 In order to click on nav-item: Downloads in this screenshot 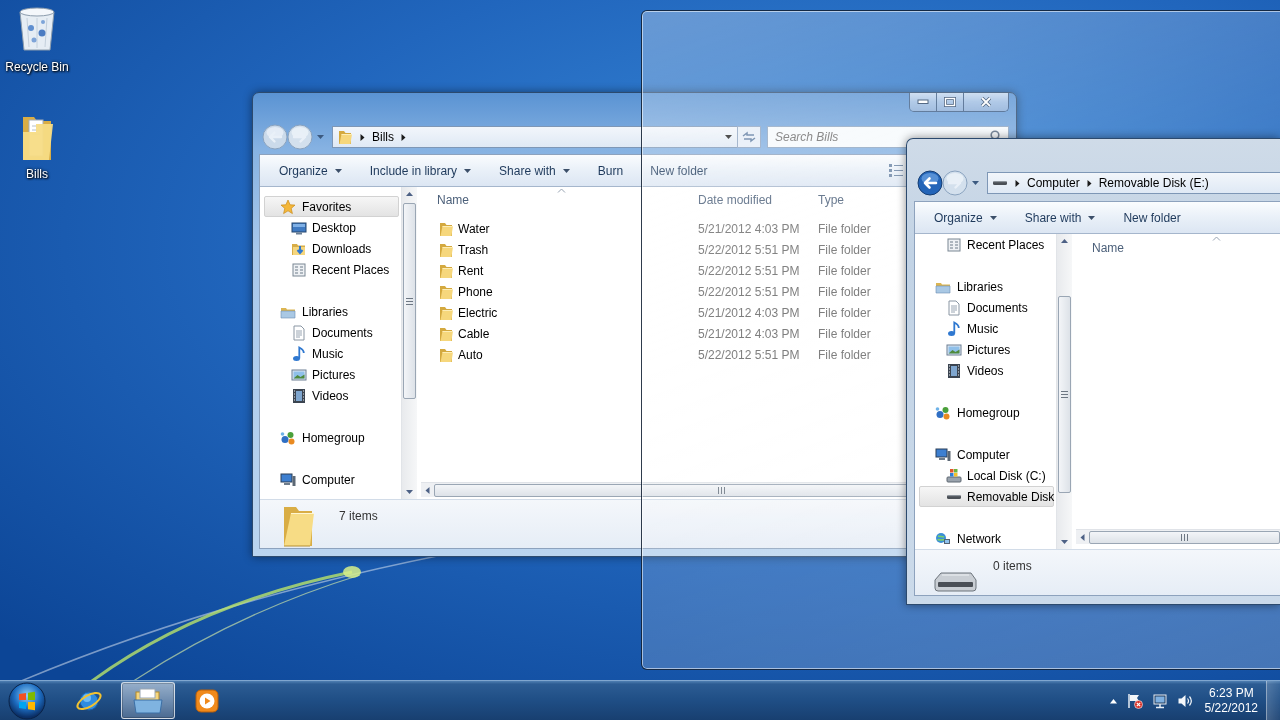, I will do `click(331, 248)`.